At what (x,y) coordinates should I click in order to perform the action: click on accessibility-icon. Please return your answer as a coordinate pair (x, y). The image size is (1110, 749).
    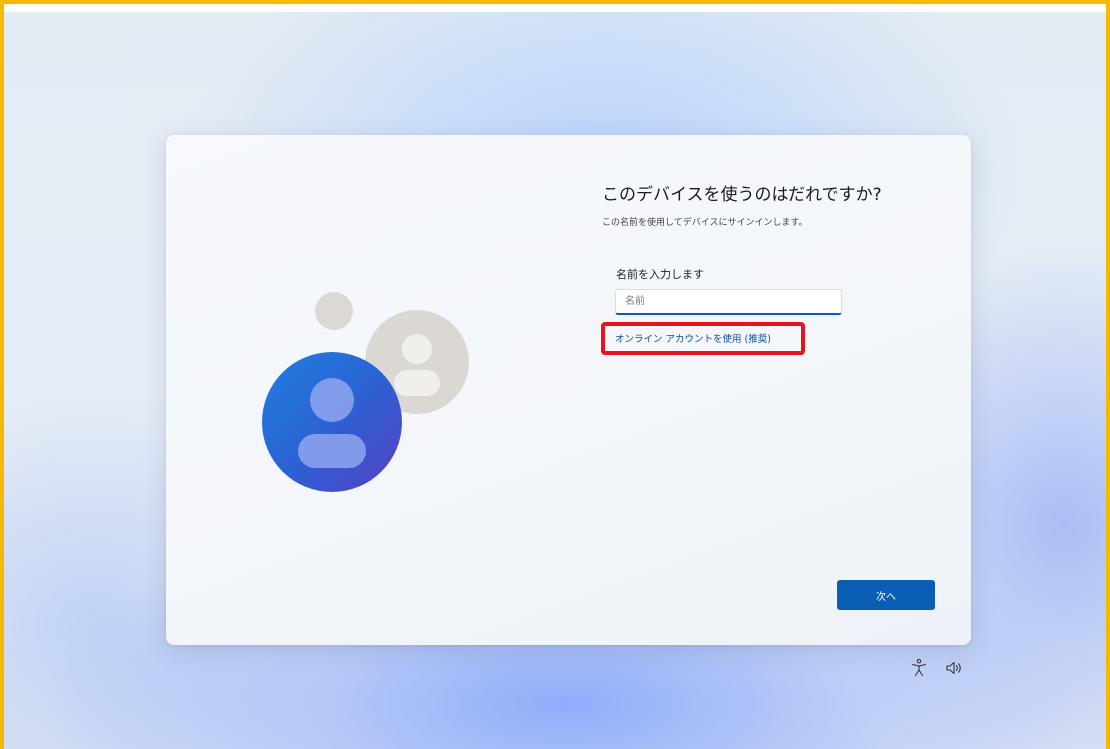
    Looking at the image, I should click on (919, 668).